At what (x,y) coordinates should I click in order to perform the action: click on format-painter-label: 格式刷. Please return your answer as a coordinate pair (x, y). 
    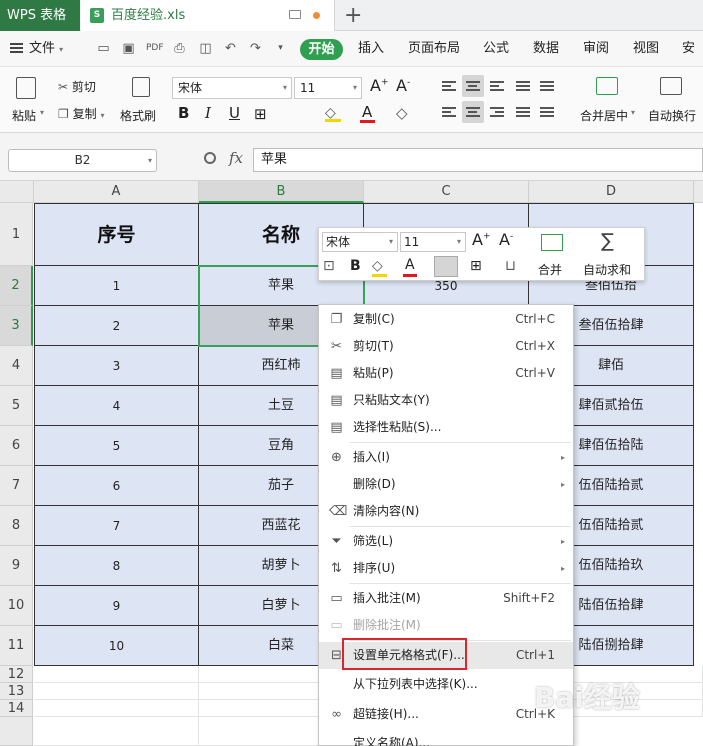
    Looking at the image, I should click on (138, 115).